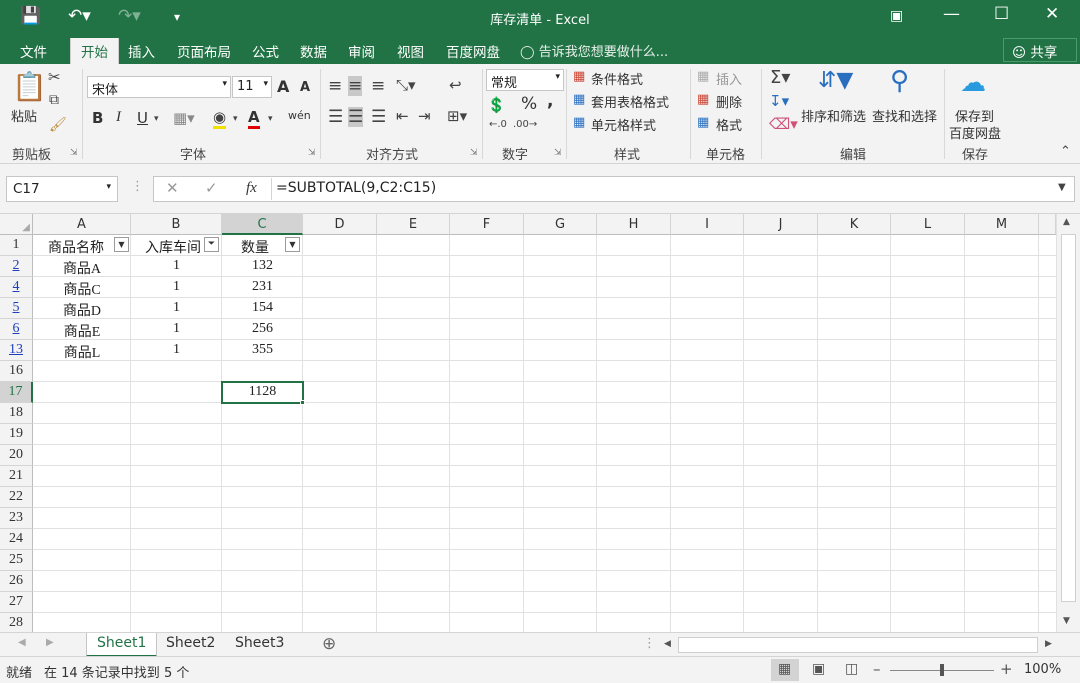 This screenshot has height=683, width=1080. What do you see at coordinates (667, 644) in the screenshot?
I see `scroll-left-icon: ◀` at bounding box center [667, 644].